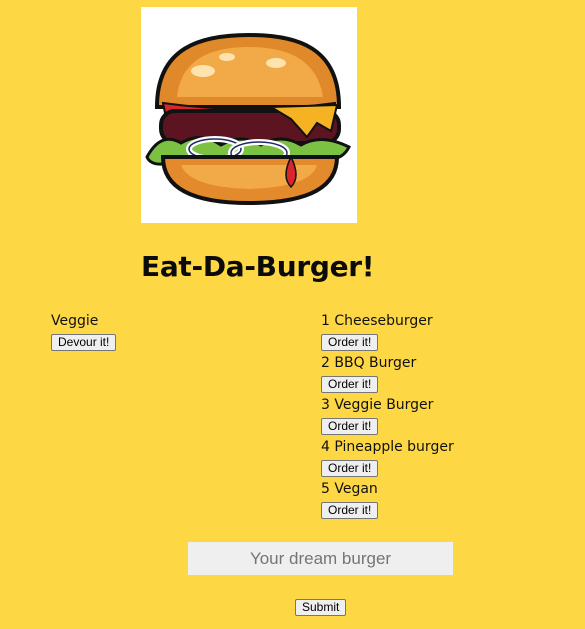  I want to click on burger-name: 4 Pineapple burger, so click(387, 447).